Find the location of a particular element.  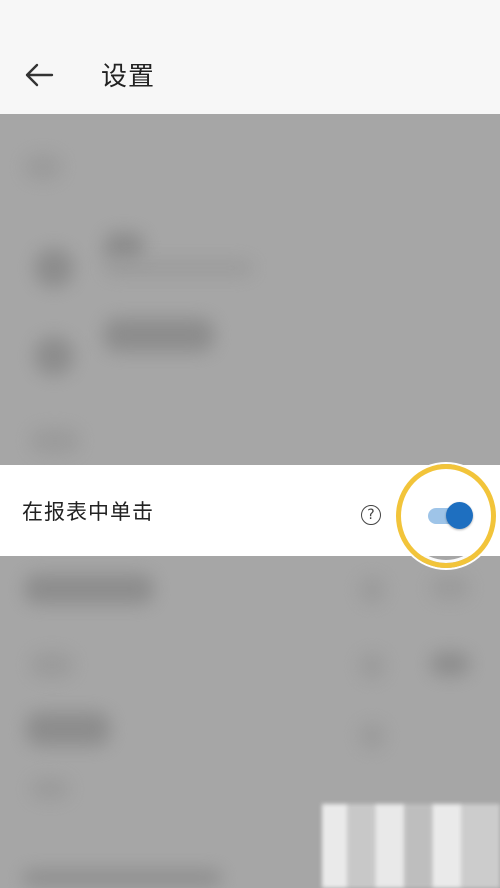

setting-label: 在报表中单击 is located at coordinates (88, 512).